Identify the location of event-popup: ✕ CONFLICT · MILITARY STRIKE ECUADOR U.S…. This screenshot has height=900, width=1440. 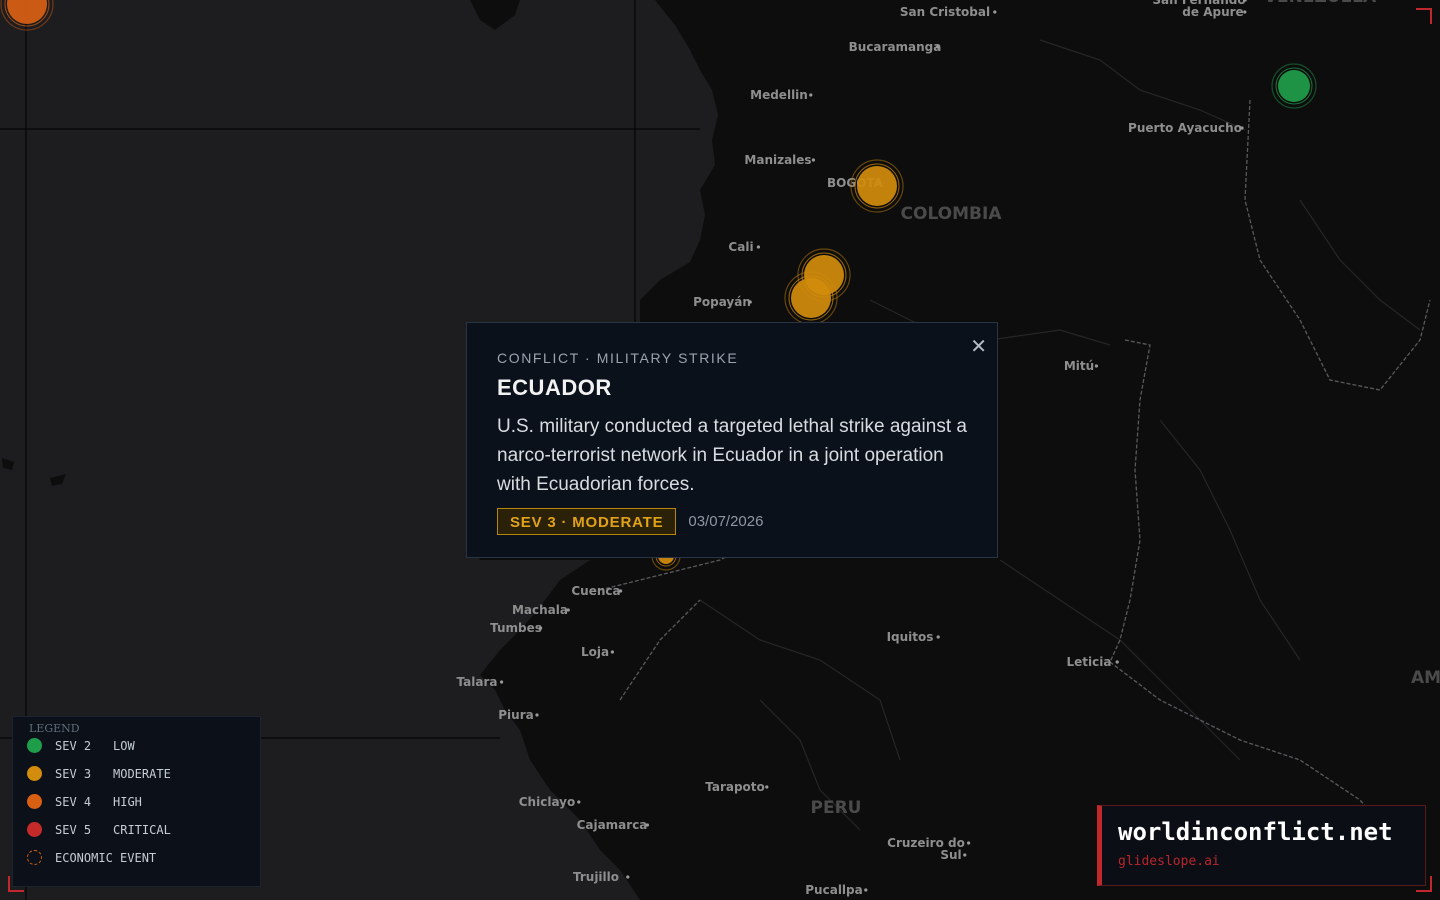
(732, 440).